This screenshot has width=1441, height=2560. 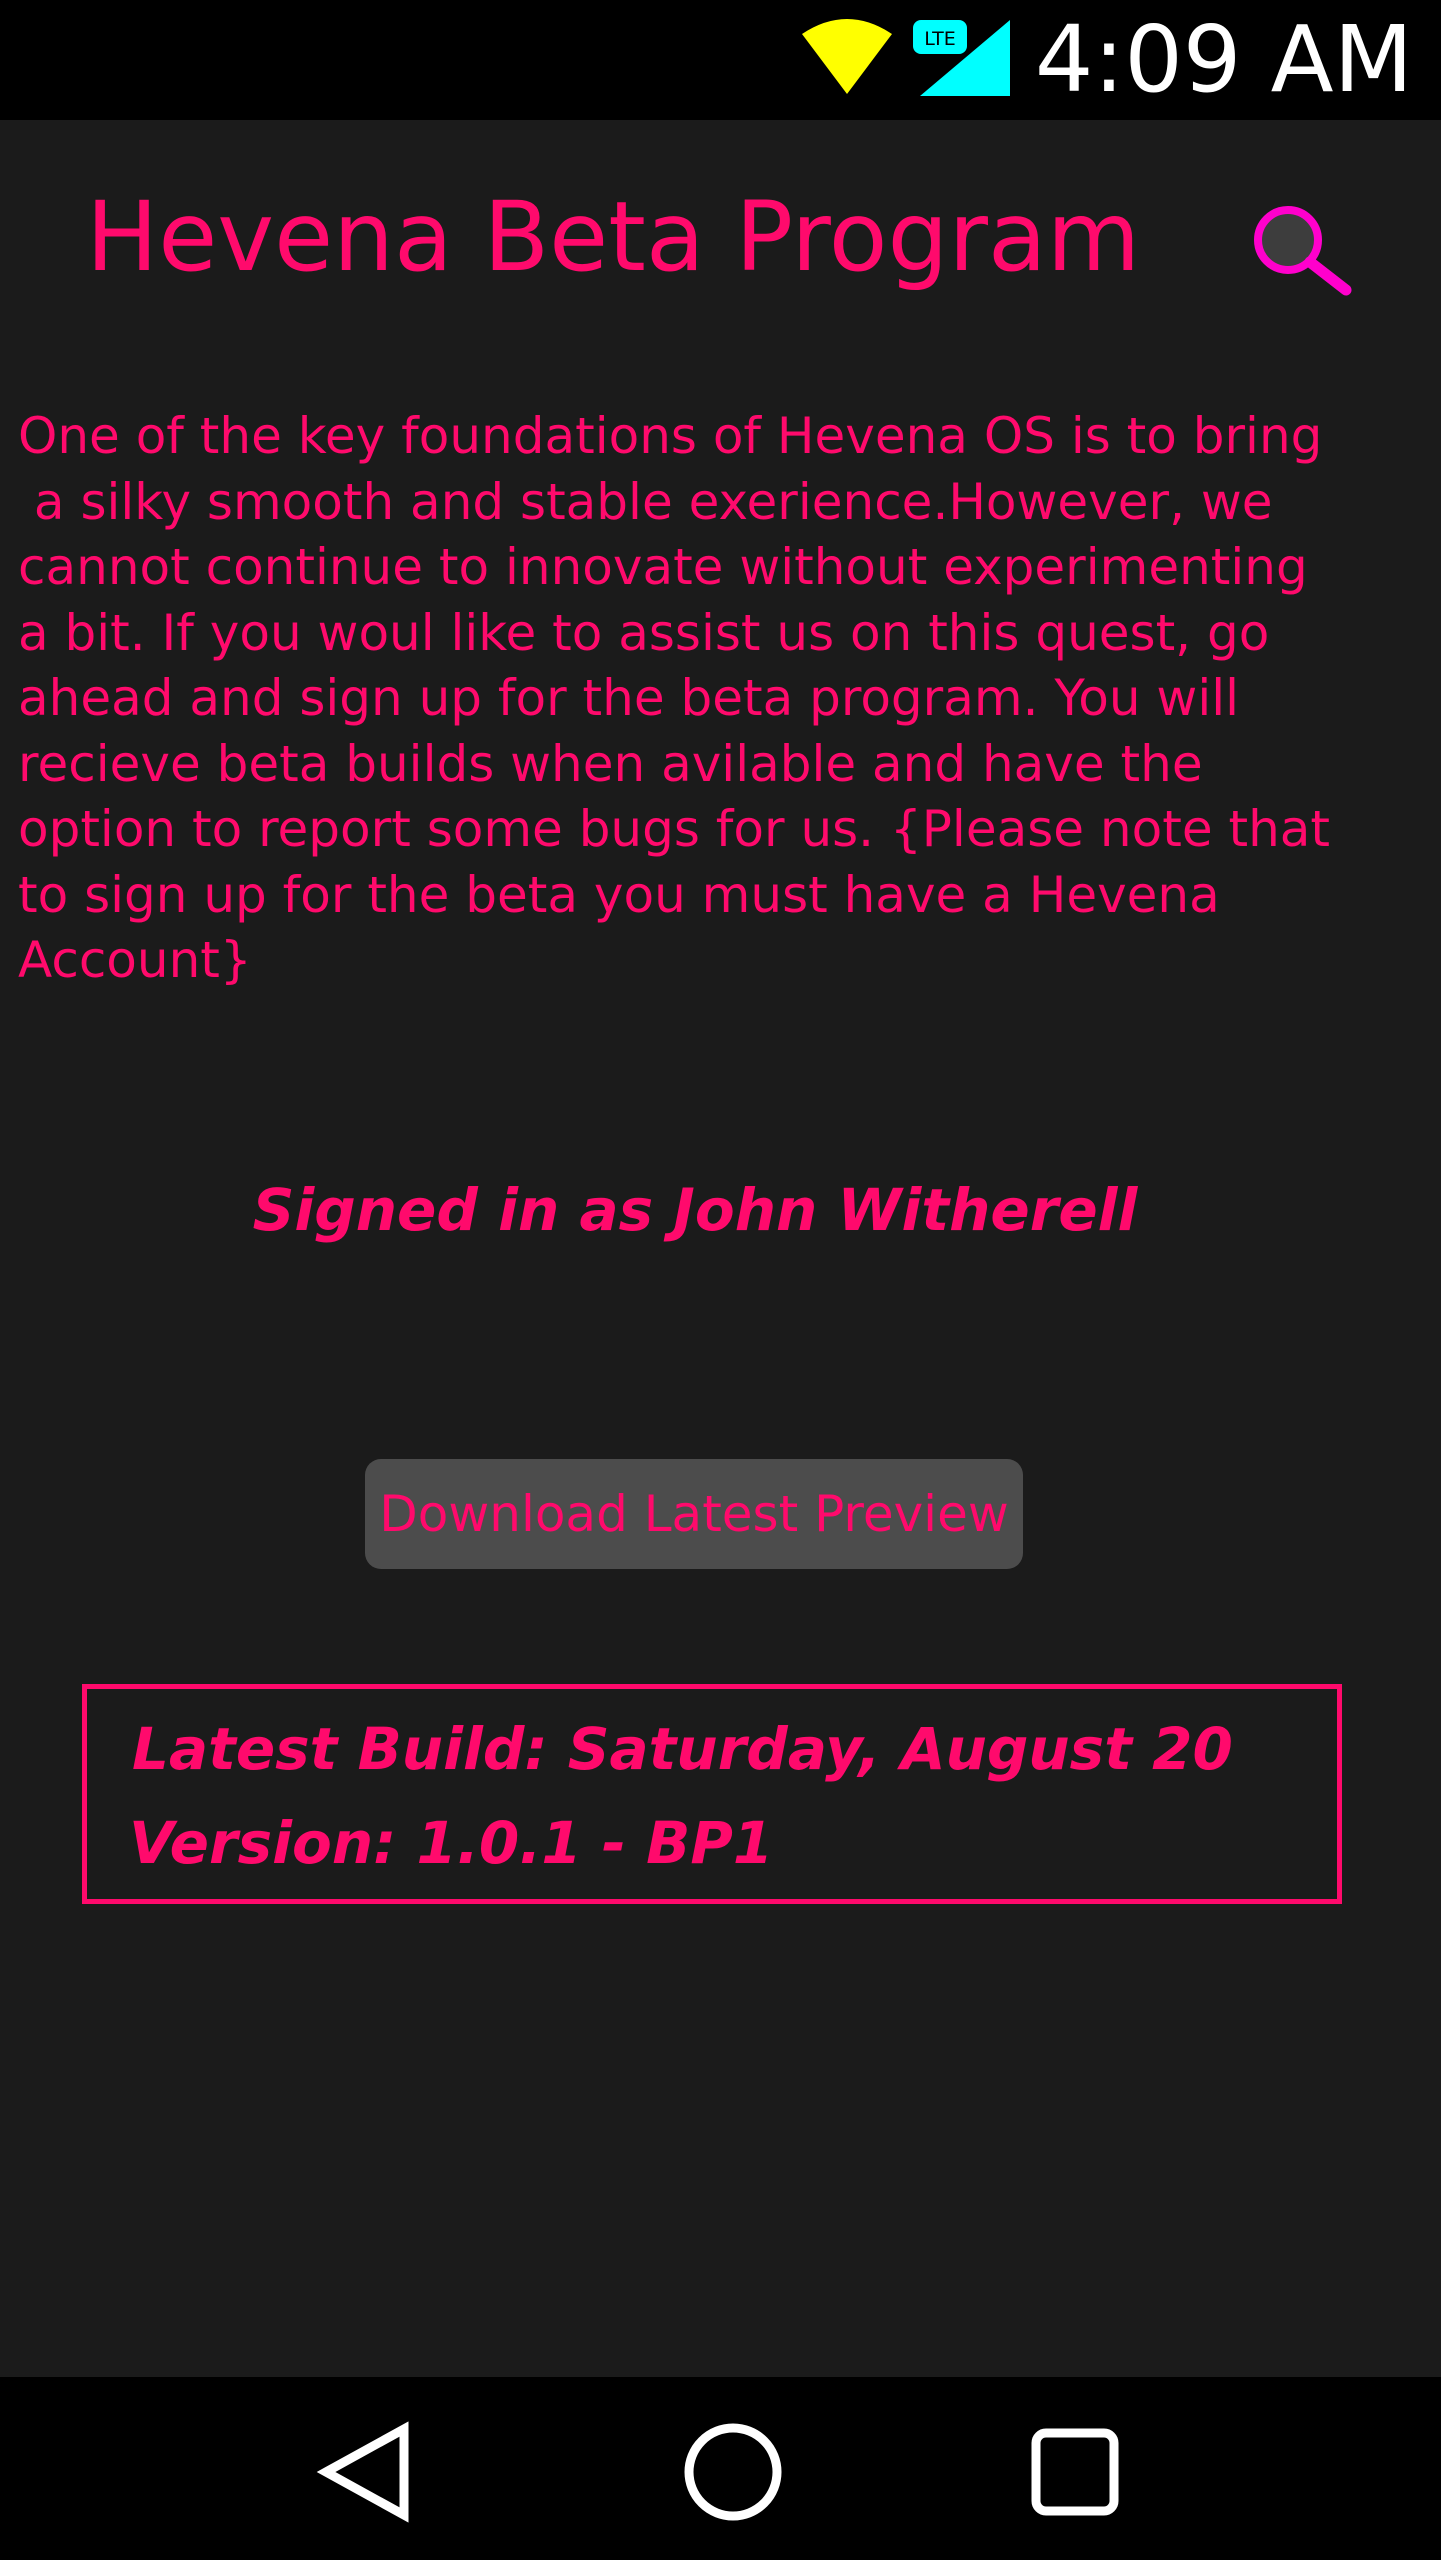 What do you see at coordinates (682, 1749) in the screenshot?
I see `latest-build-date: Latest Build: Saturday, August 20` at bounding box center [682, 1749].